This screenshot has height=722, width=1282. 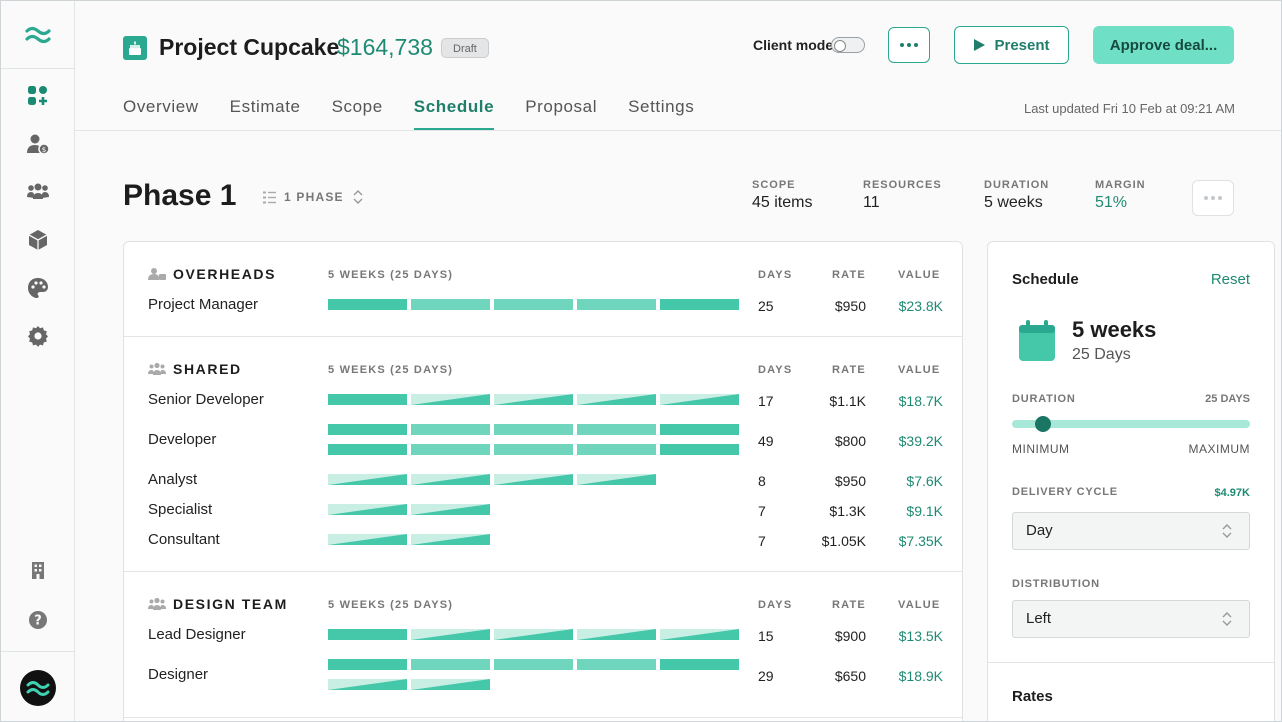 I want to click on section-header: OVERHEADS, so click(x=212, y=274).